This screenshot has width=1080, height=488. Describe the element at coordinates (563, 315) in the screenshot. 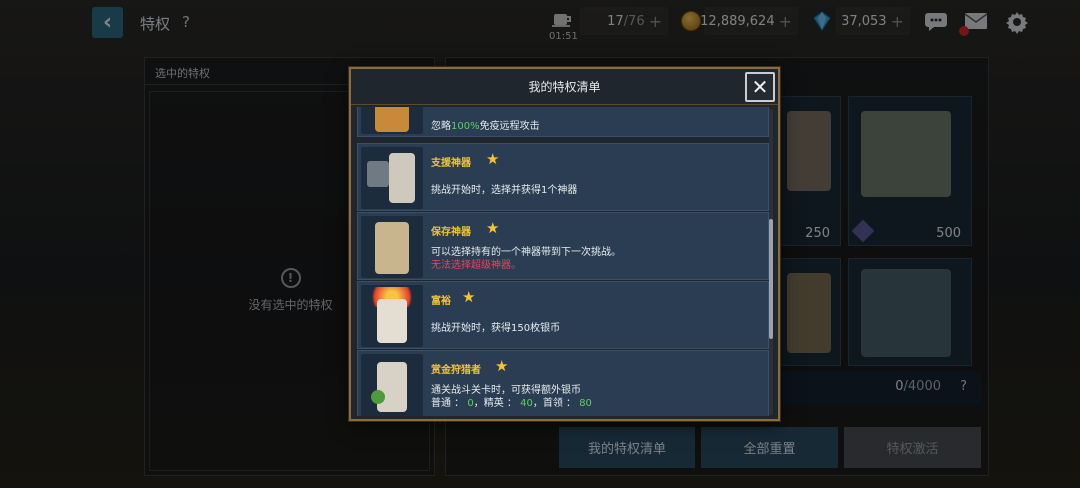

I see `perk-list-item: 富裕 ★ 挑战开始时，获得150枚银币` at that location.